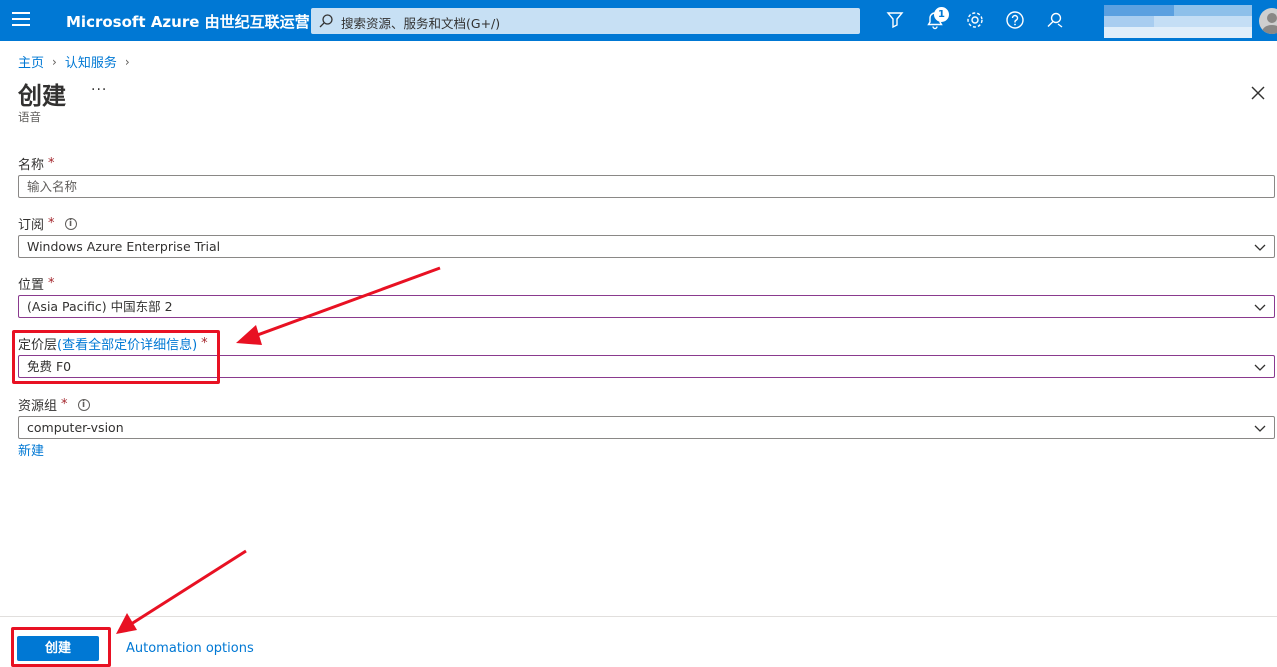 The image size is (1277, 667). What do you see at coordinates (1015, 20) in the screenshot?
I see `help-icon` at bounding box center [1015, 20].